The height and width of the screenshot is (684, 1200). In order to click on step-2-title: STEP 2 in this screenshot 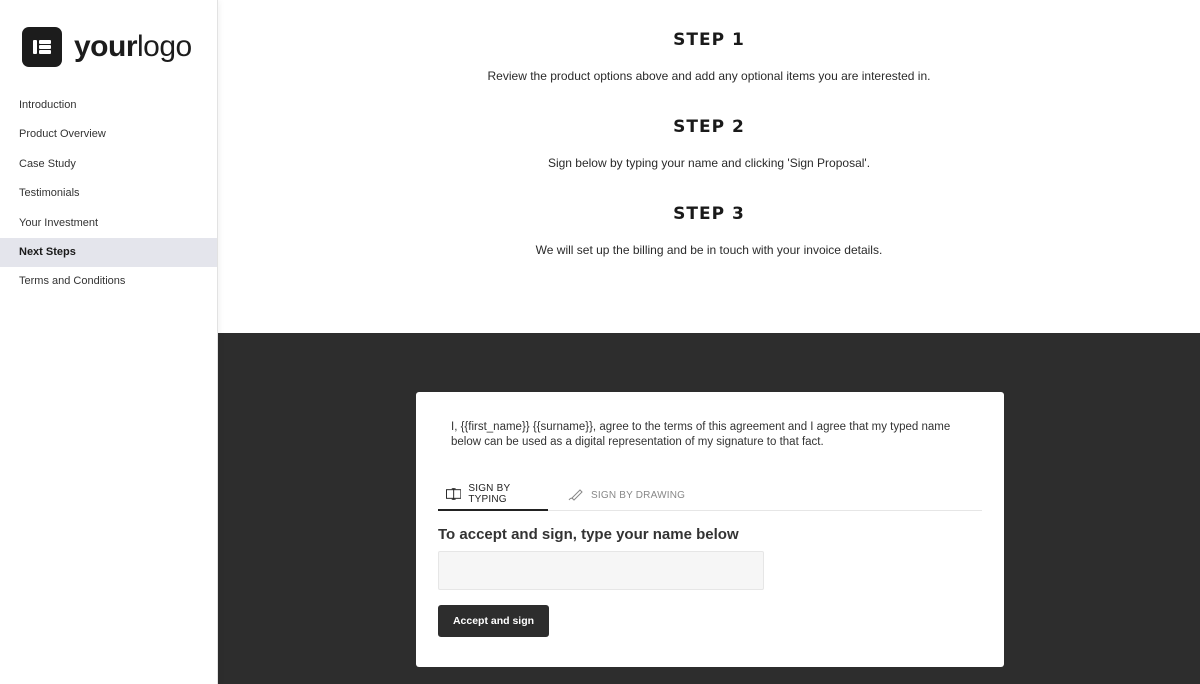, I will do `click(709, 127)`.